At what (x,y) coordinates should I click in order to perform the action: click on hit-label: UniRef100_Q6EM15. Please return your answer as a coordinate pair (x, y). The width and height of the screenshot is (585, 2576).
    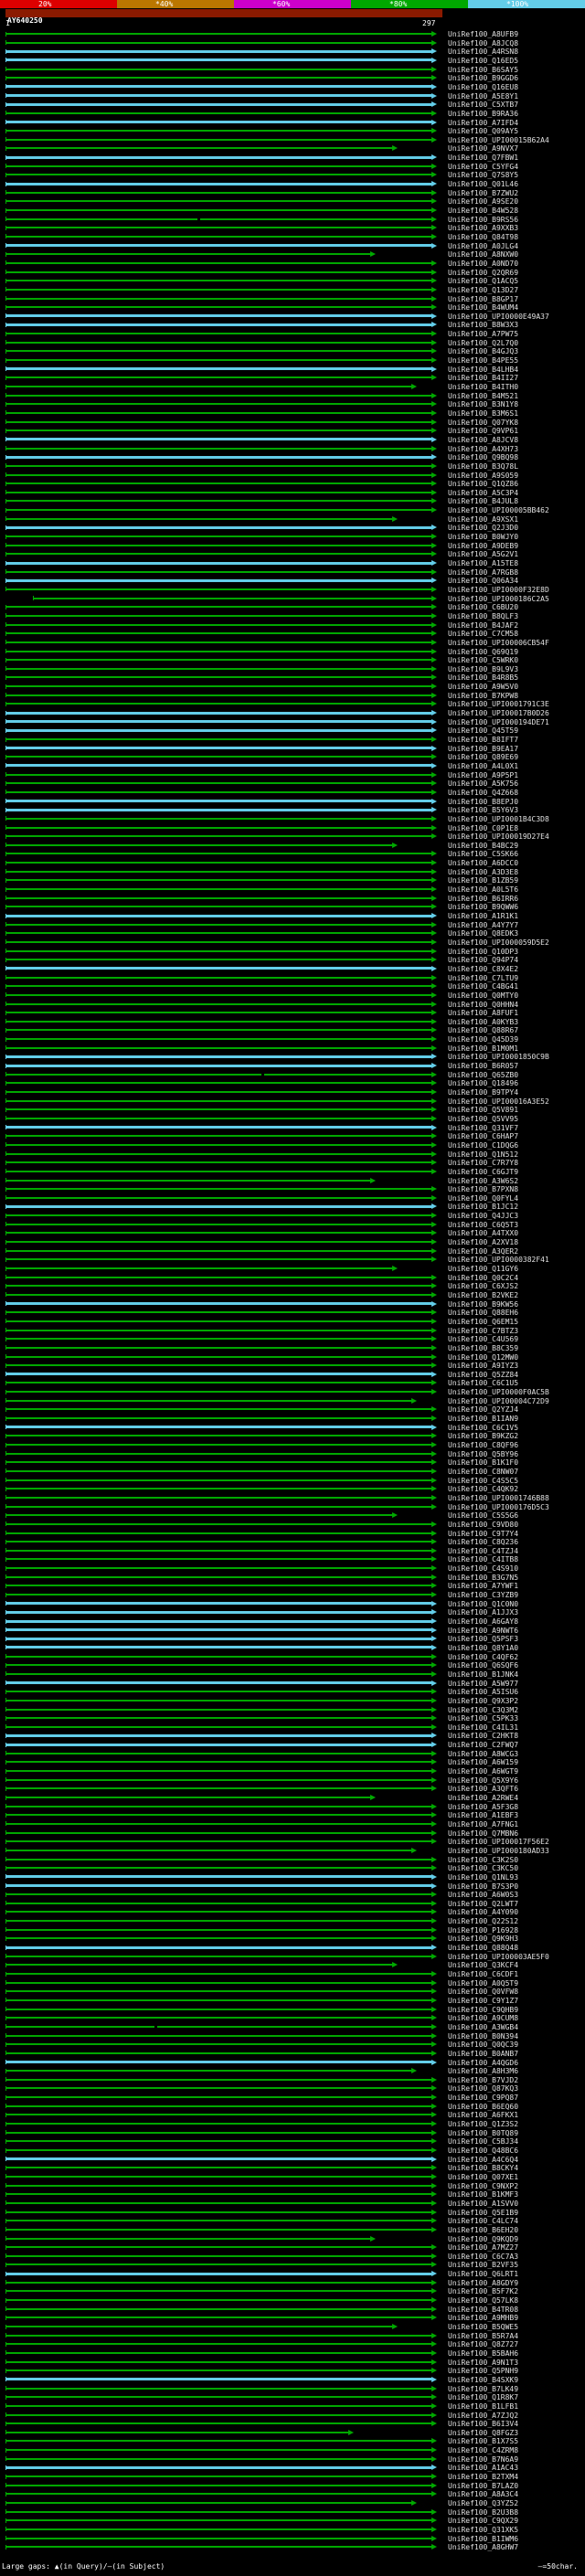
    Looking at the image, I should click on (483, 1322).